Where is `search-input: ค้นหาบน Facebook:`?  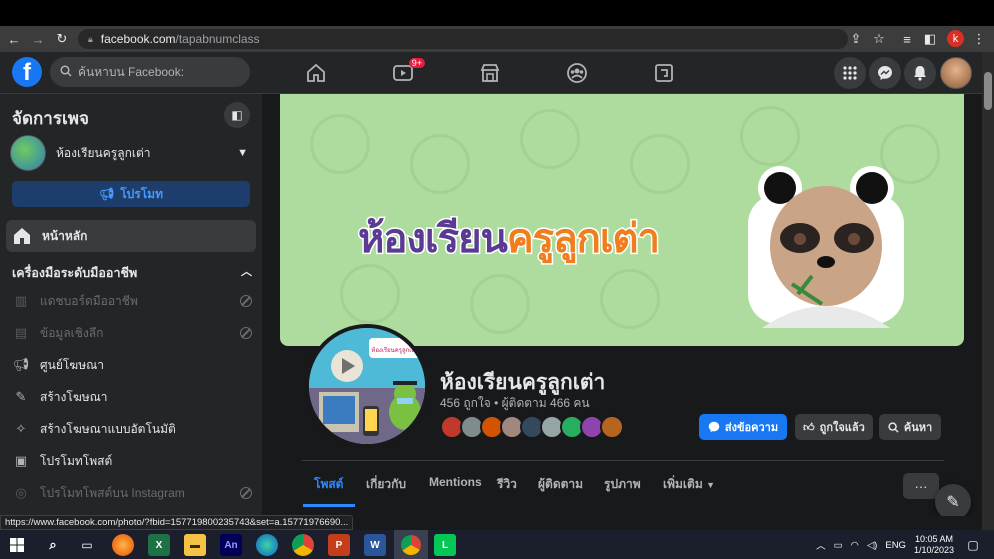 search-input: ค้นหาบน Facebook: is located at coordinates (150, 72).